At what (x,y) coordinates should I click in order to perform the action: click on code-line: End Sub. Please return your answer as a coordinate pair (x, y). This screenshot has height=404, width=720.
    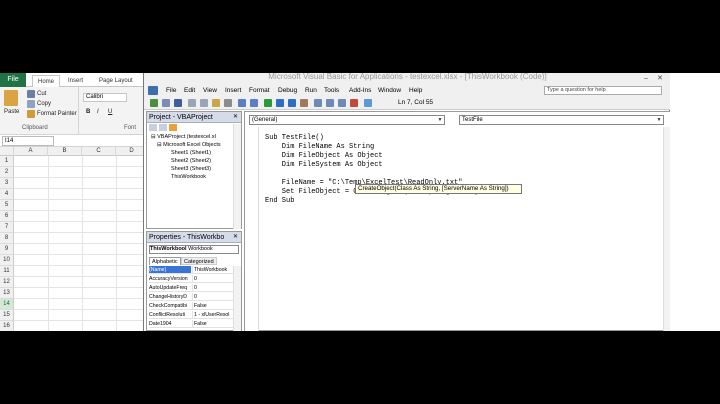
    Looking at the image, I should click on (279, 201).